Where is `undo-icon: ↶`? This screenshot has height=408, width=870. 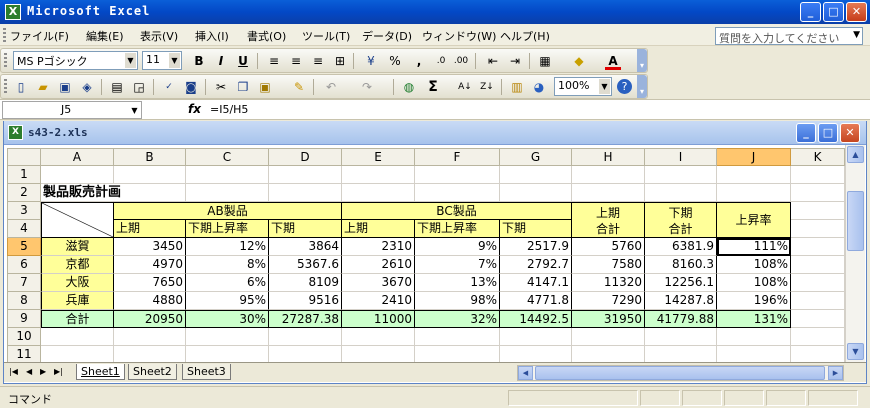
undo-icon: ↶ is located at coordinates (331, 87).